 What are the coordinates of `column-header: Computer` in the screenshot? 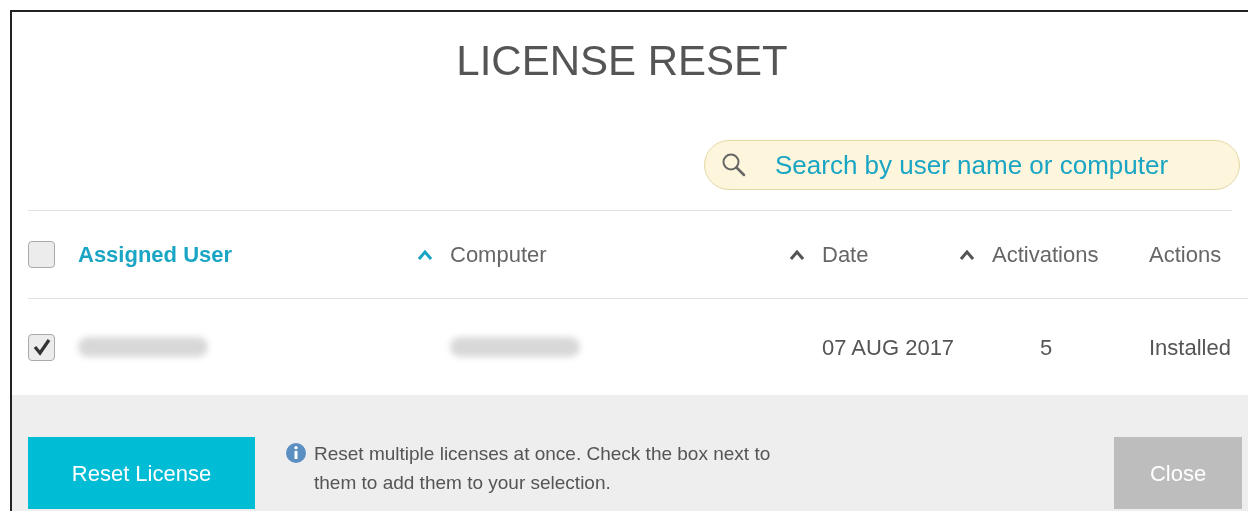 It's located at (498, 254).